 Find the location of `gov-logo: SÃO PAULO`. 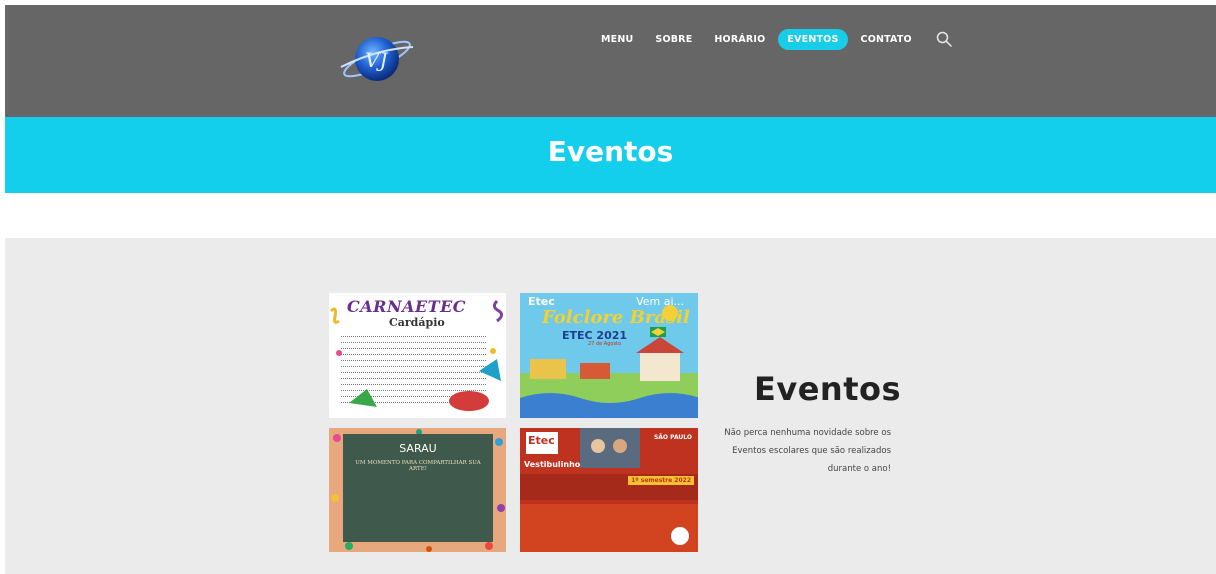

gov-logo: SÃO PAULO is located at coordinates (672, 437).